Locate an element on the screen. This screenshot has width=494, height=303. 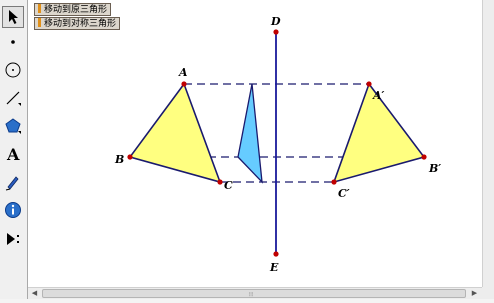
text-tool-icon: A is located at coordinates (13, 154).